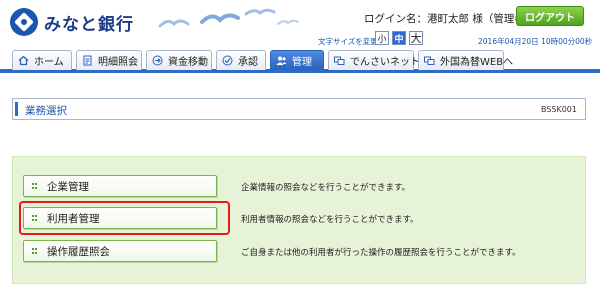 The width and height of the screenshot is (600, 308). What do you see at coordinates (416, 38) in the screenshot?
I see `font-size-large-button: 大` at bounding box center [416, 38].